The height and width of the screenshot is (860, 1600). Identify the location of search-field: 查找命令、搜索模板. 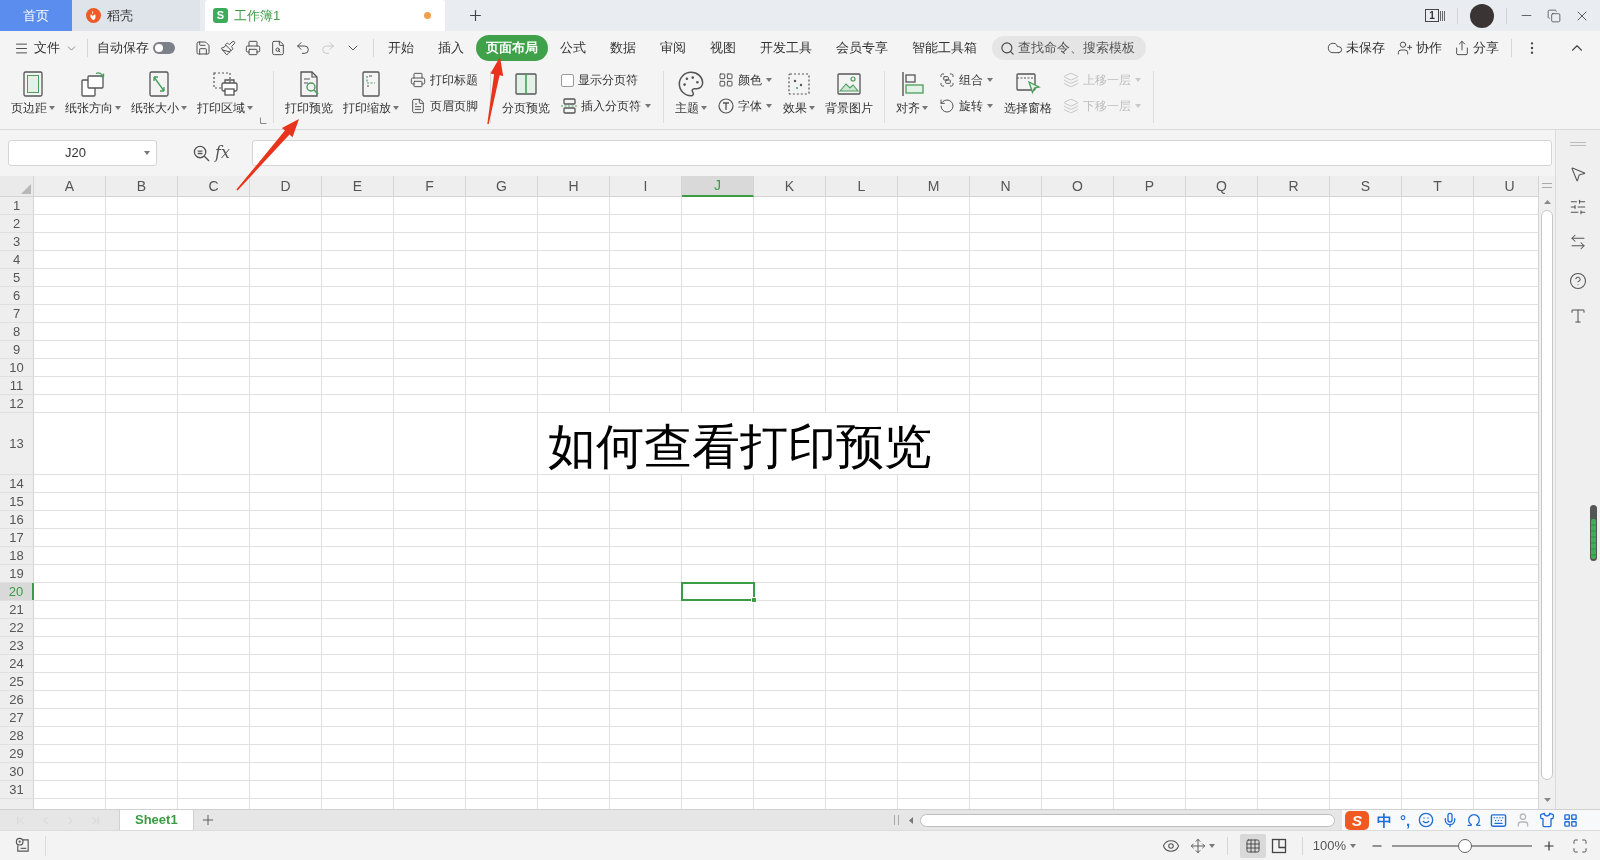
(1069, 48).